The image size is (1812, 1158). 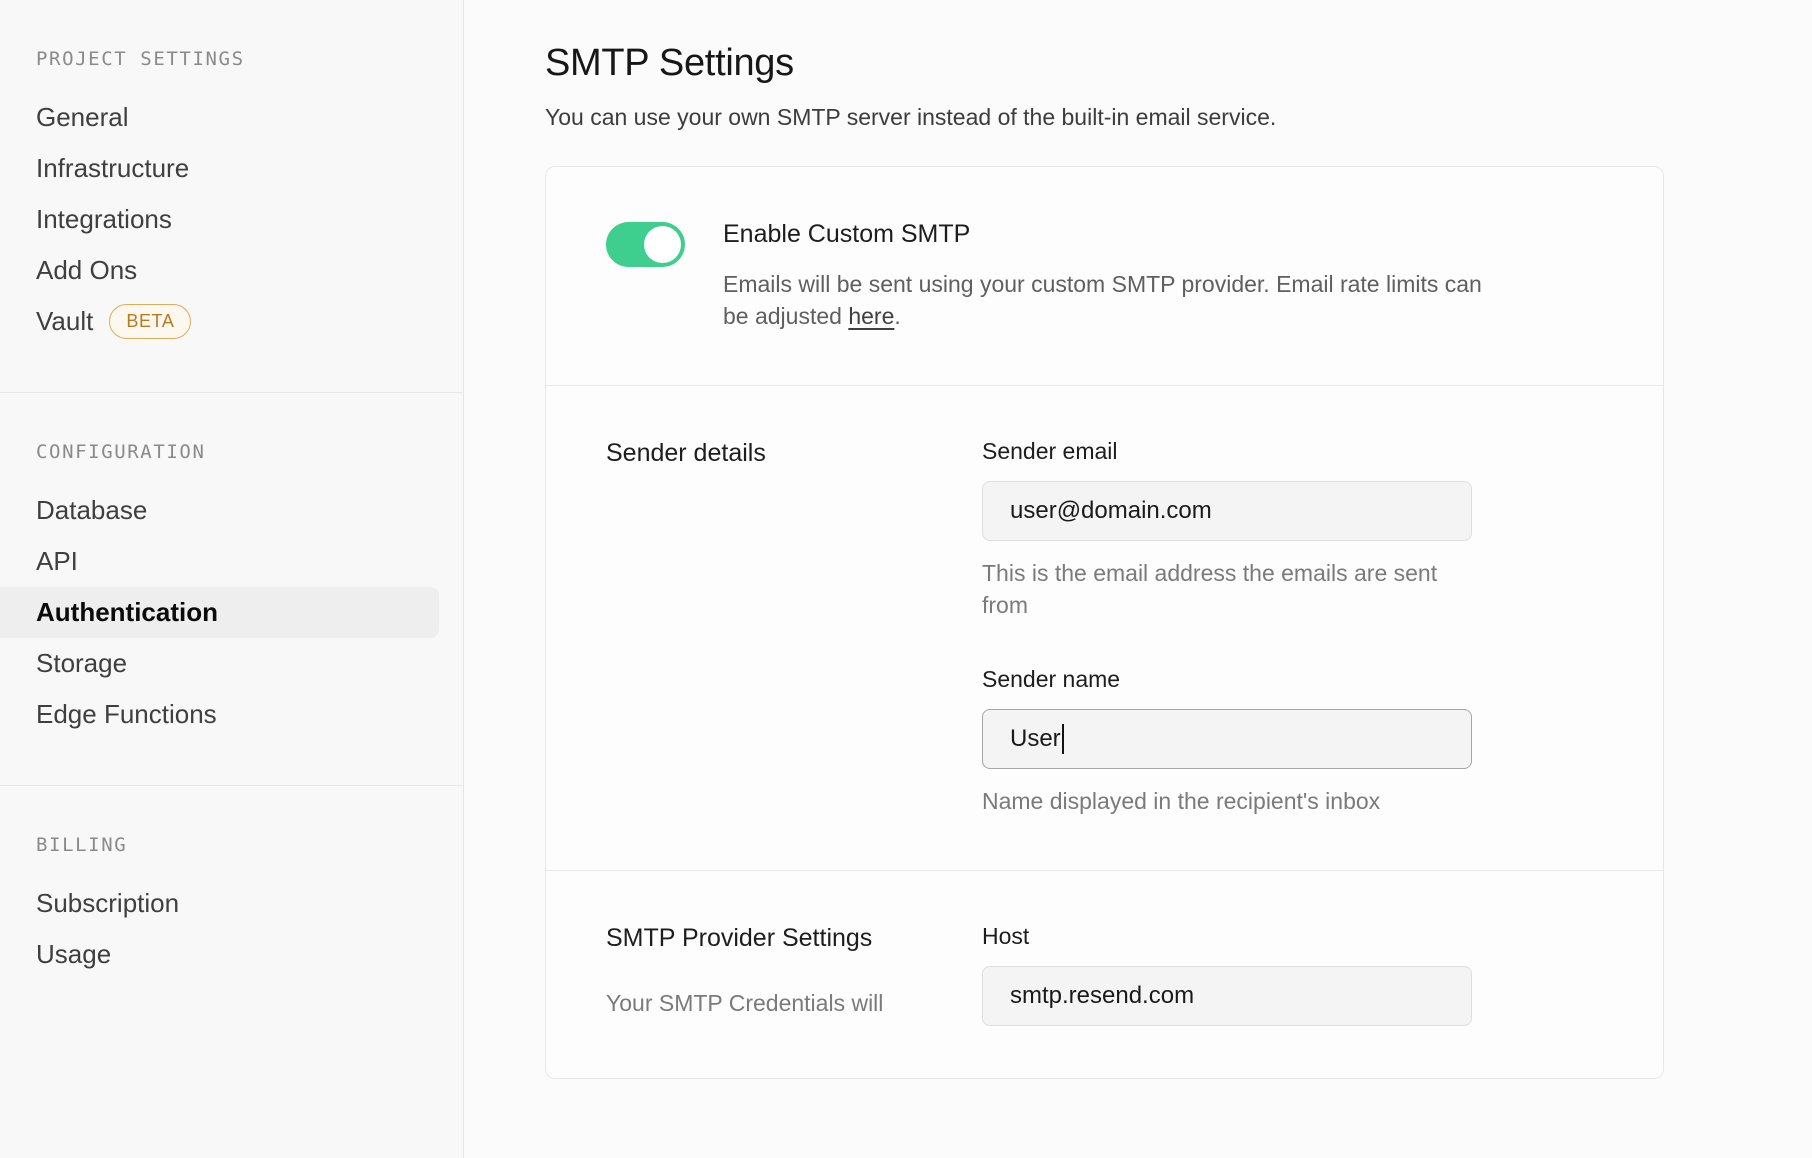 I want to click on sidebar-item-subscription: Subscription, so click(x=219, y=903).